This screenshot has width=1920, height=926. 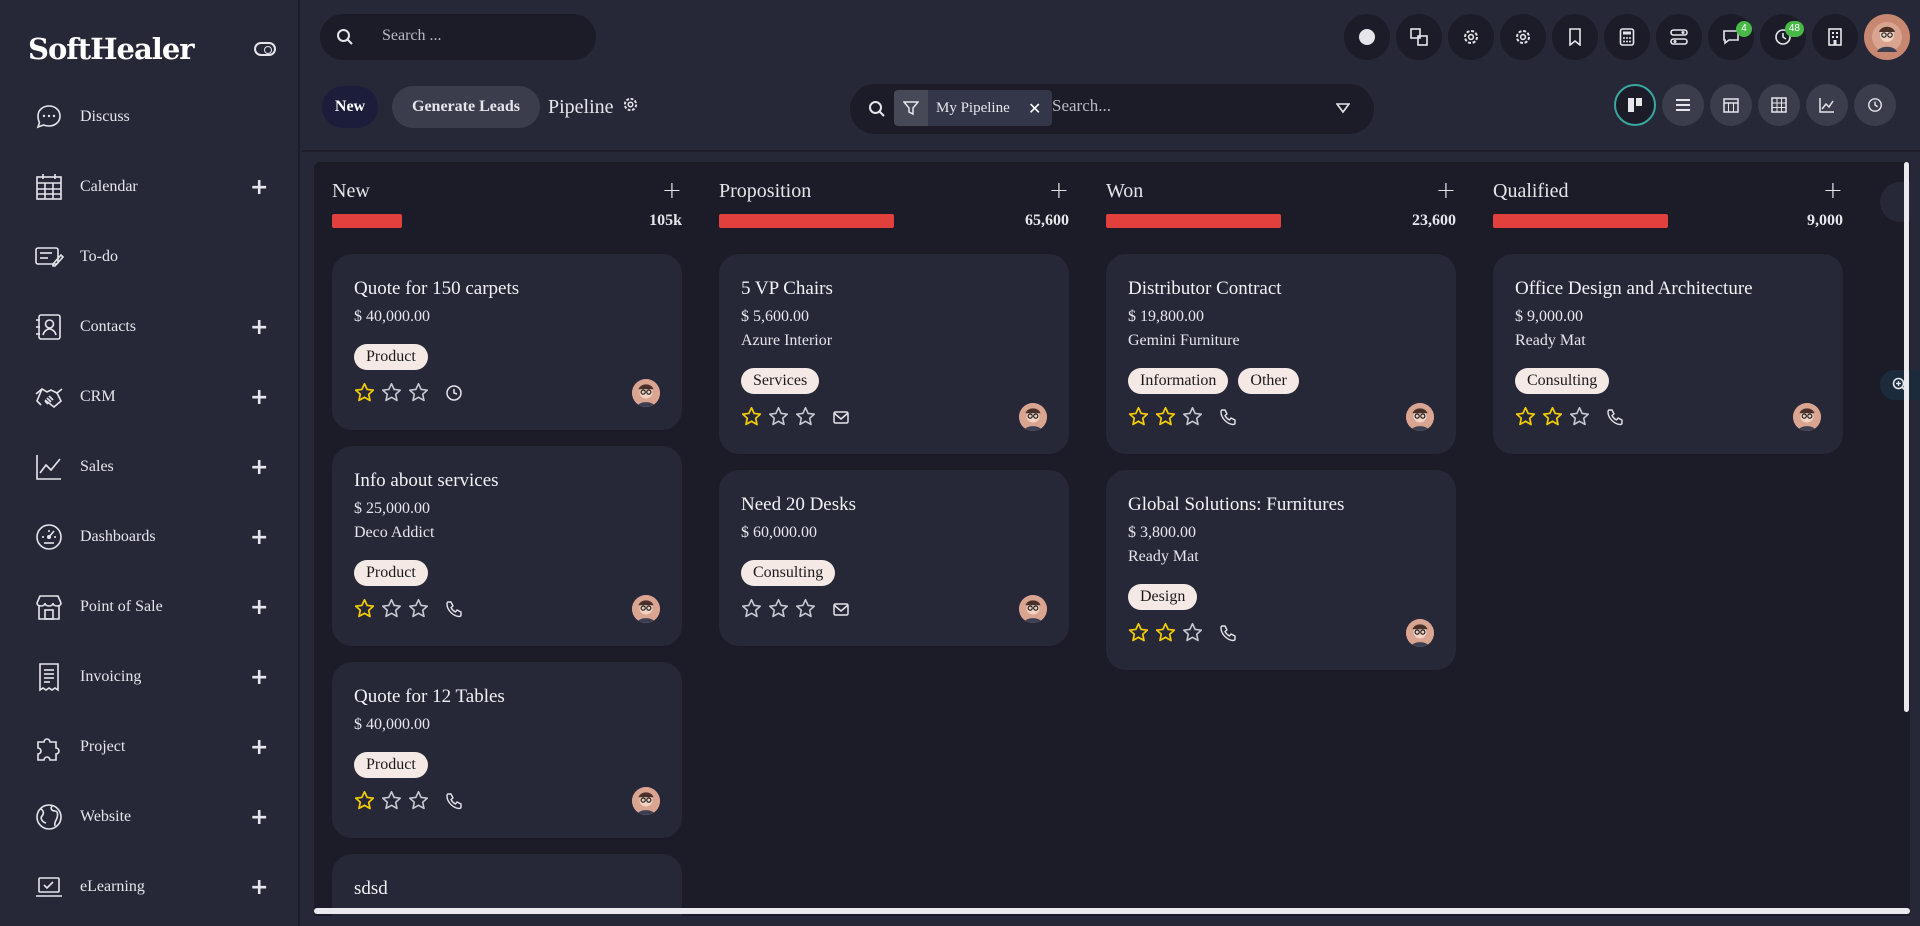 I want to click on bookmark-button, so click(x=1575, y=37).